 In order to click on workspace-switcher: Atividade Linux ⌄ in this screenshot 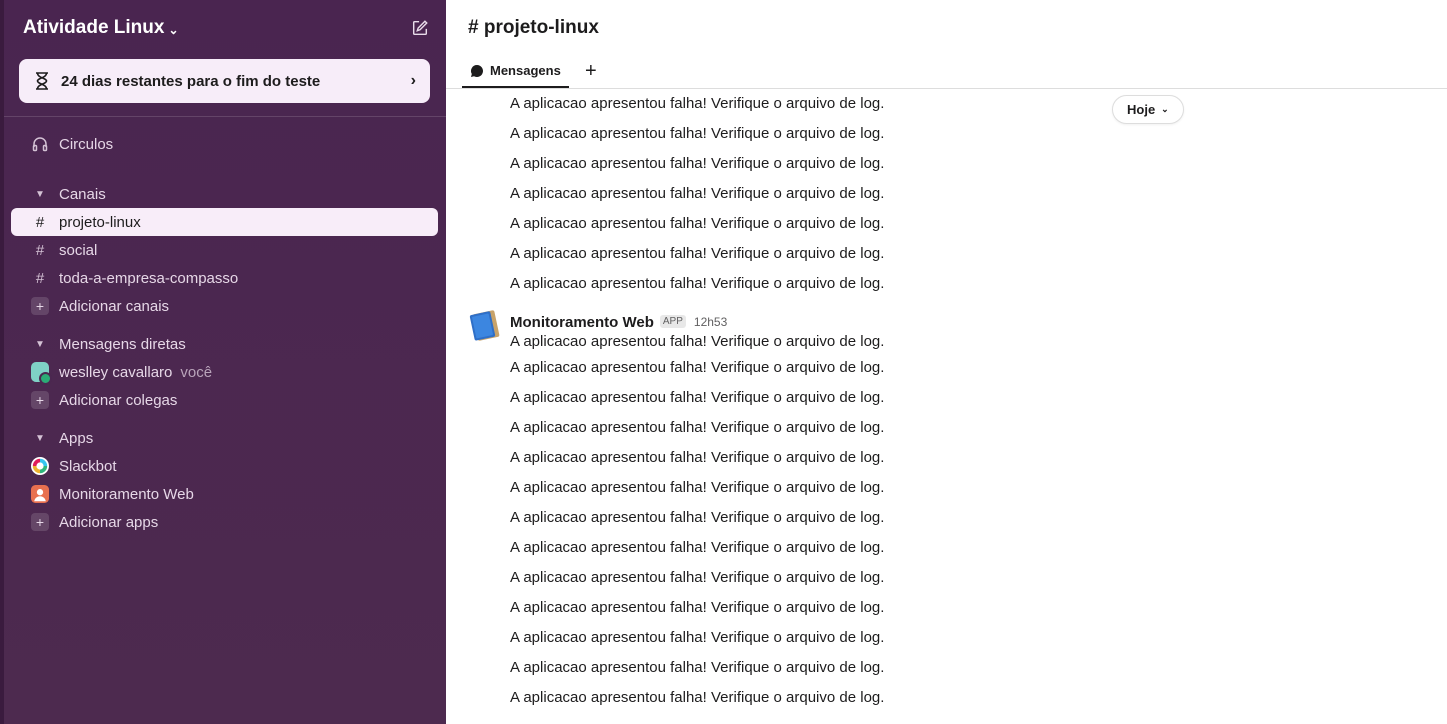, I will do `click(101, 28)`.